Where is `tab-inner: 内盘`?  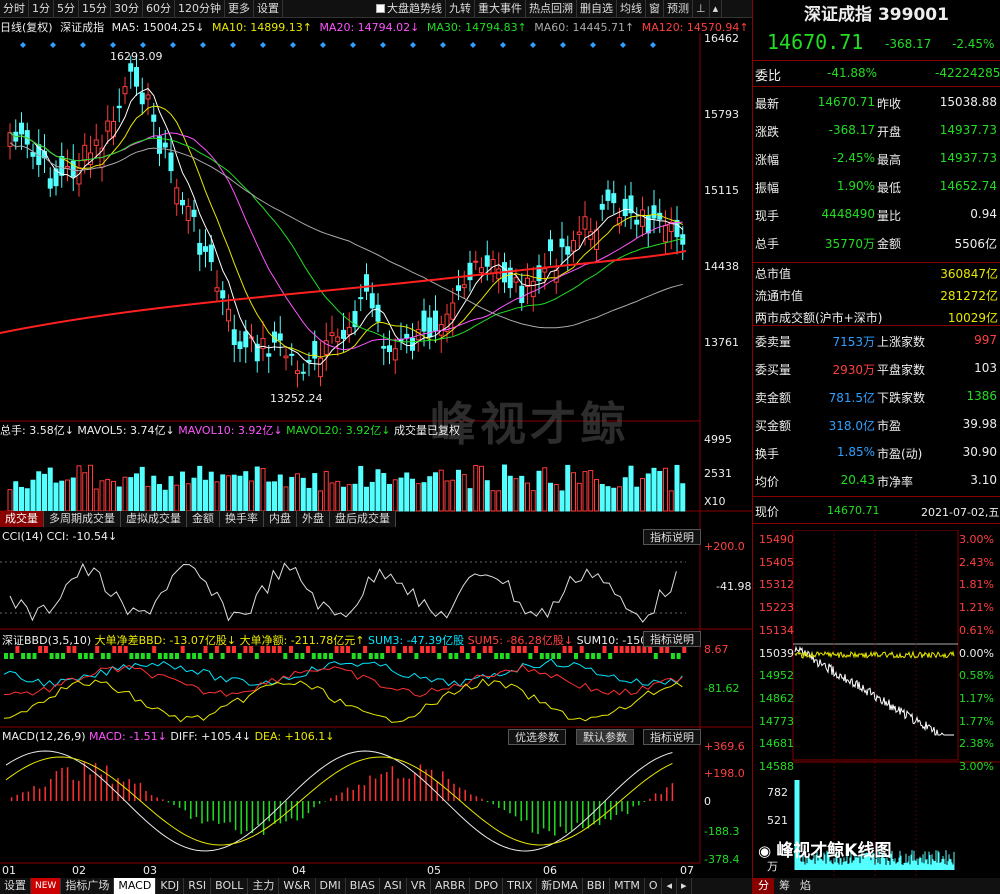
tab-inner: 内盘 is located at coordinates (280, 519).